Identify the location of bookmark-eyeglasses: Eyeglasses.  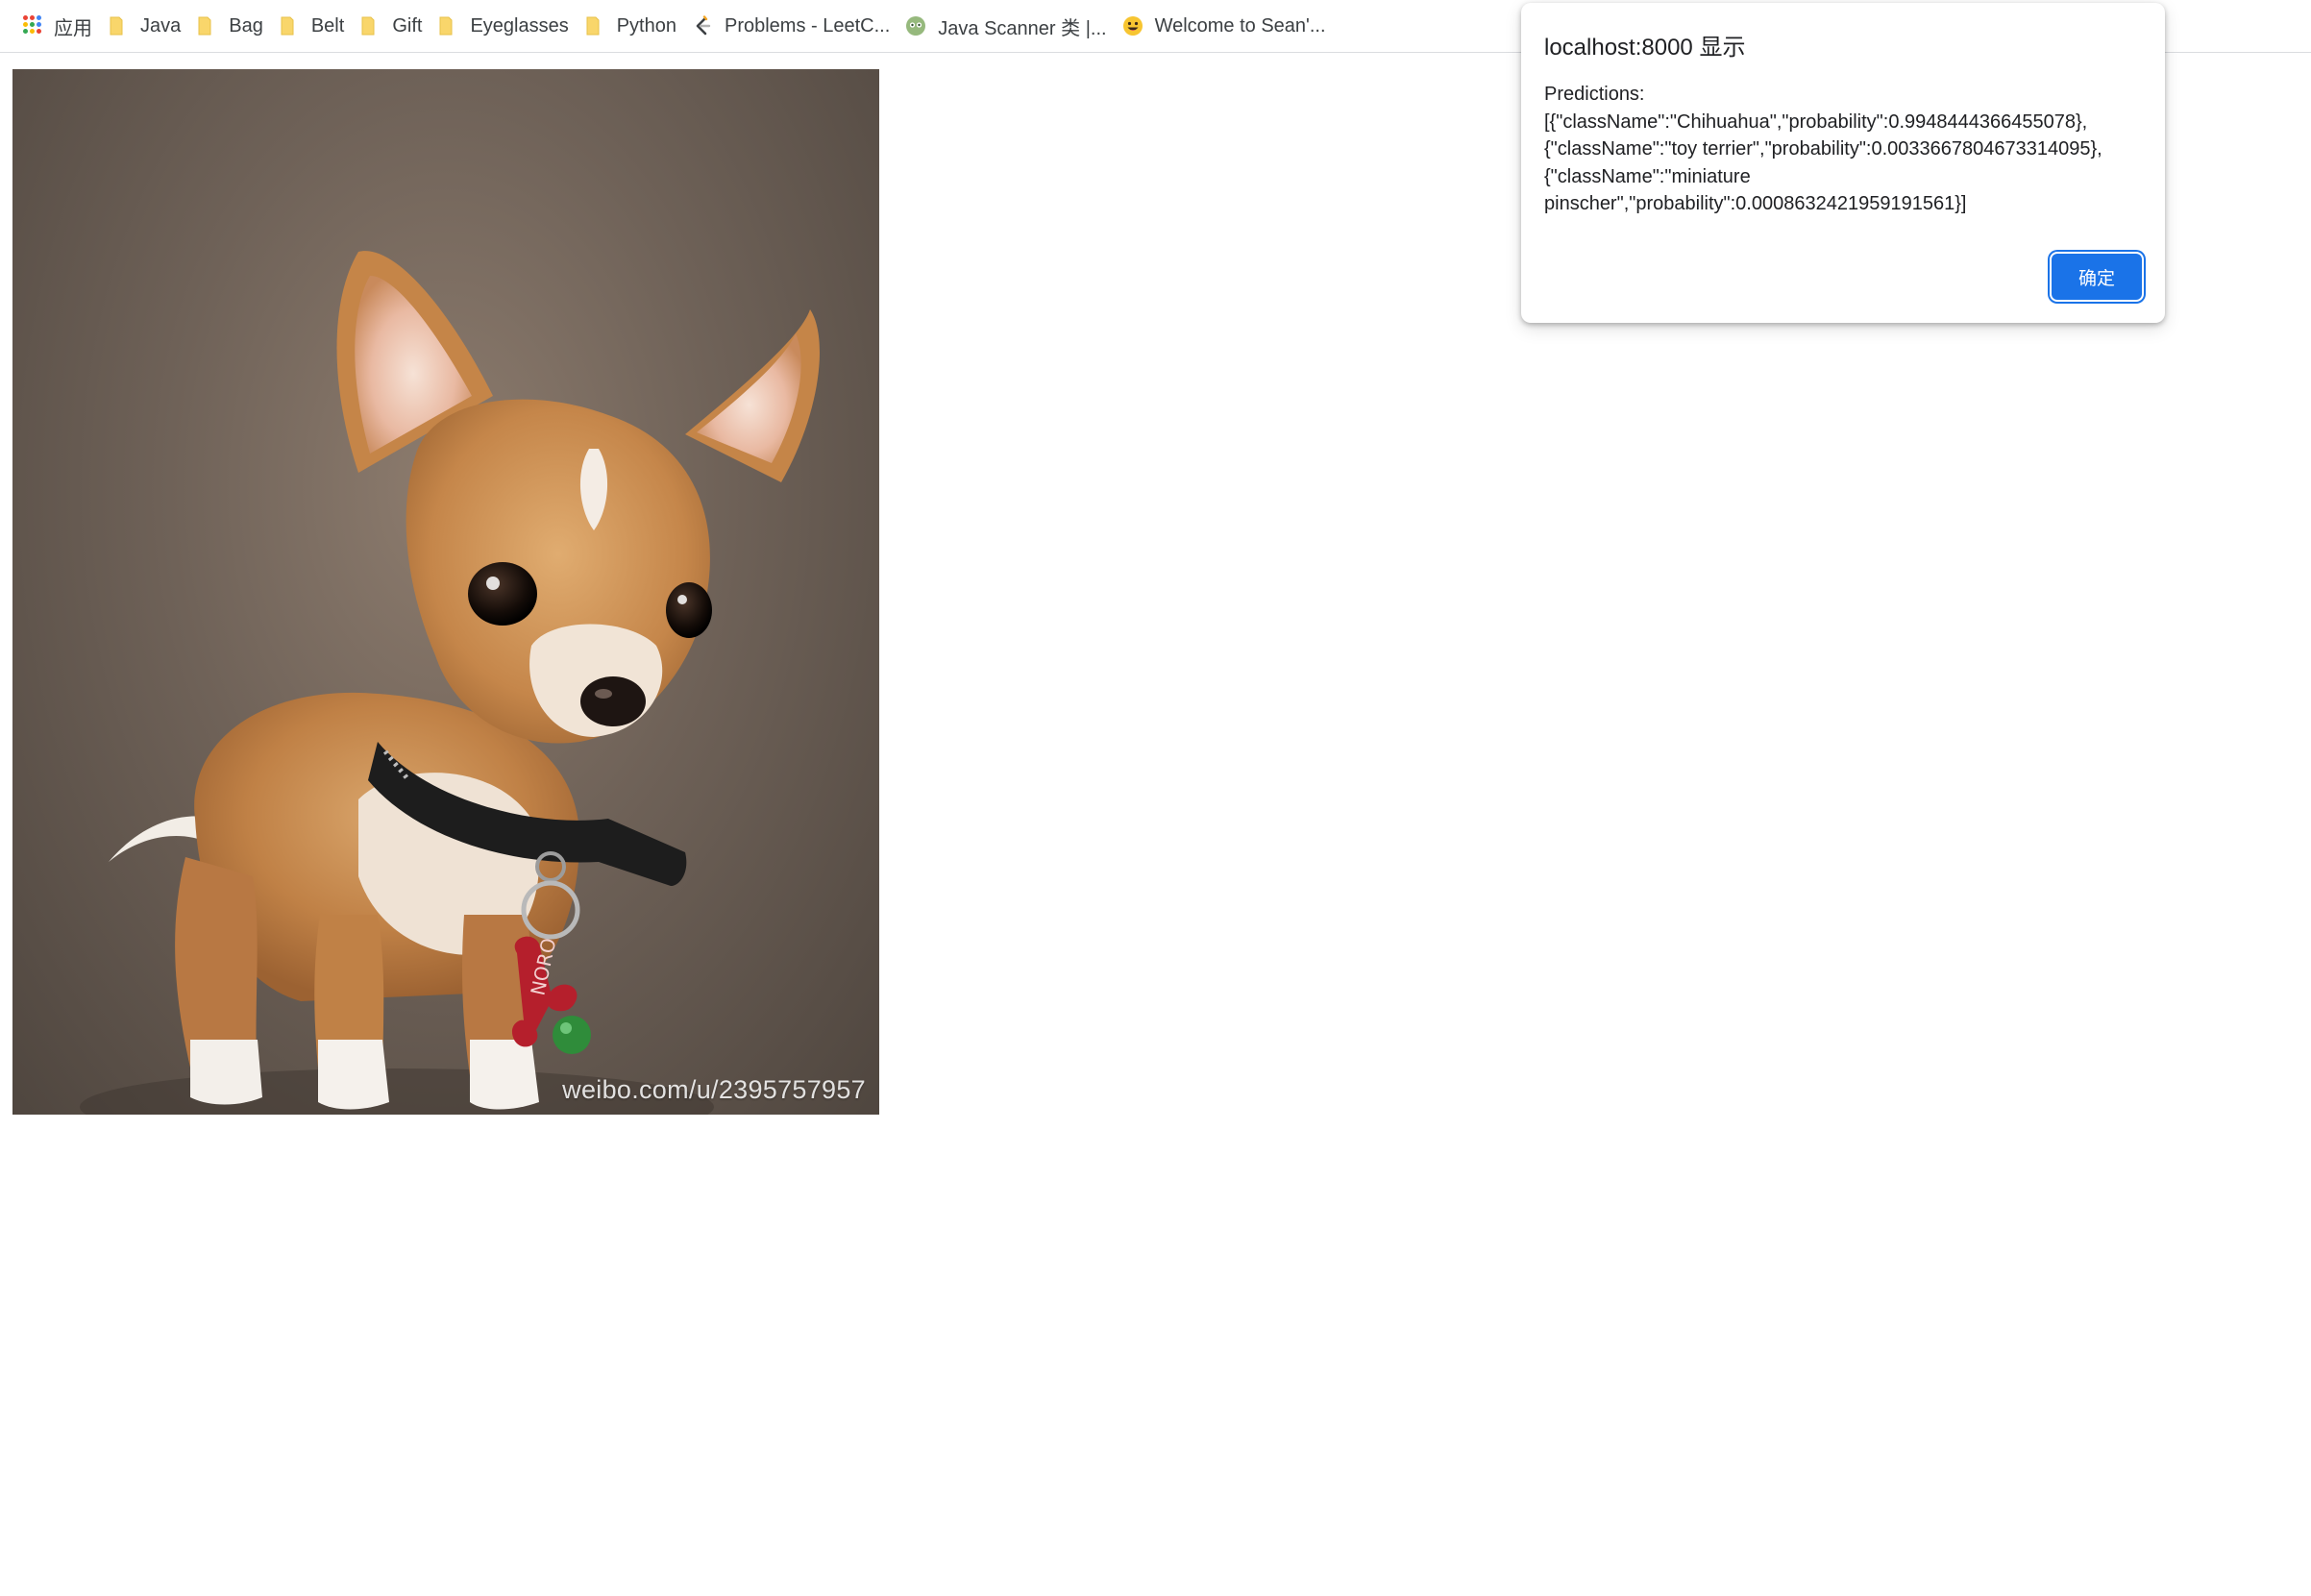
(506, 26).